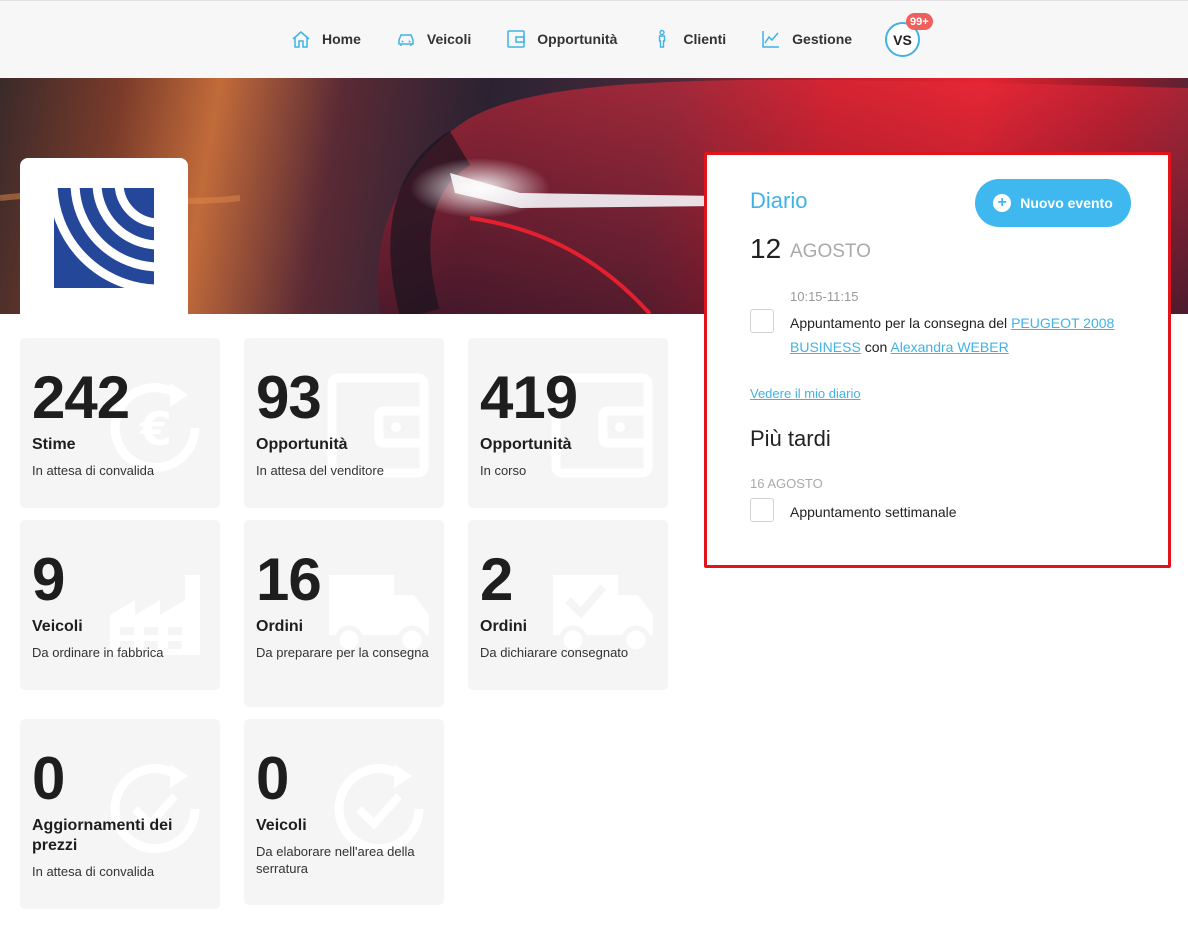  I want to click on client-link: Alexandra WEBER, so click(949, 347).